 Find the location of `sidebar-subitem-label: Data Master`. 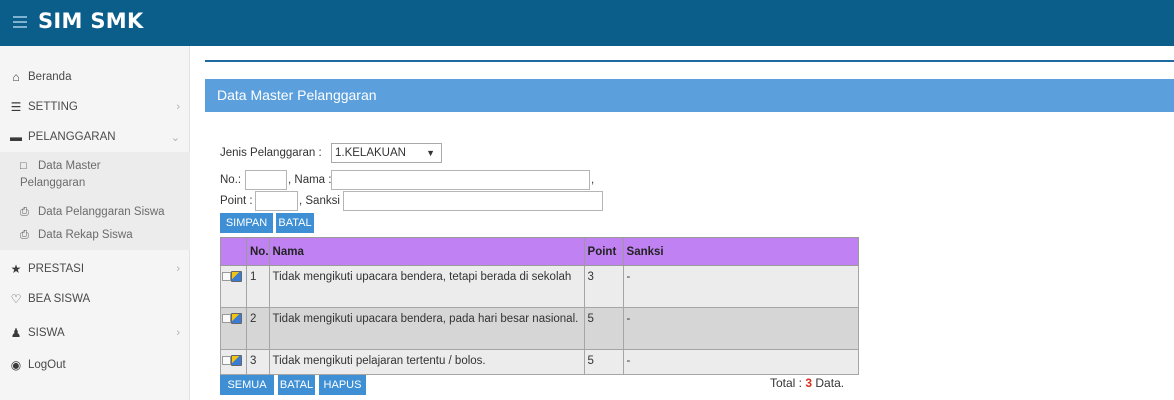

sidebar-subitem-label: Data Master is located at coordinates (69, 166).